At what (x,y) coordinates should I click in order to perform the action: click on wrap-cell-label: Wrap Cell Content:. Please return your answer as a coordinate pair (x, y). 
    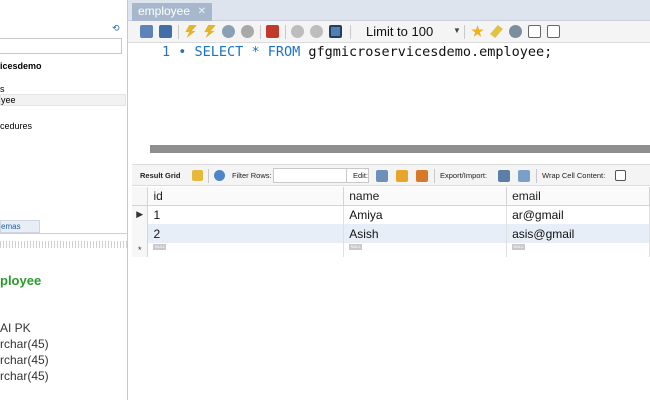
    Looking at the image, I should click on (574, 175).